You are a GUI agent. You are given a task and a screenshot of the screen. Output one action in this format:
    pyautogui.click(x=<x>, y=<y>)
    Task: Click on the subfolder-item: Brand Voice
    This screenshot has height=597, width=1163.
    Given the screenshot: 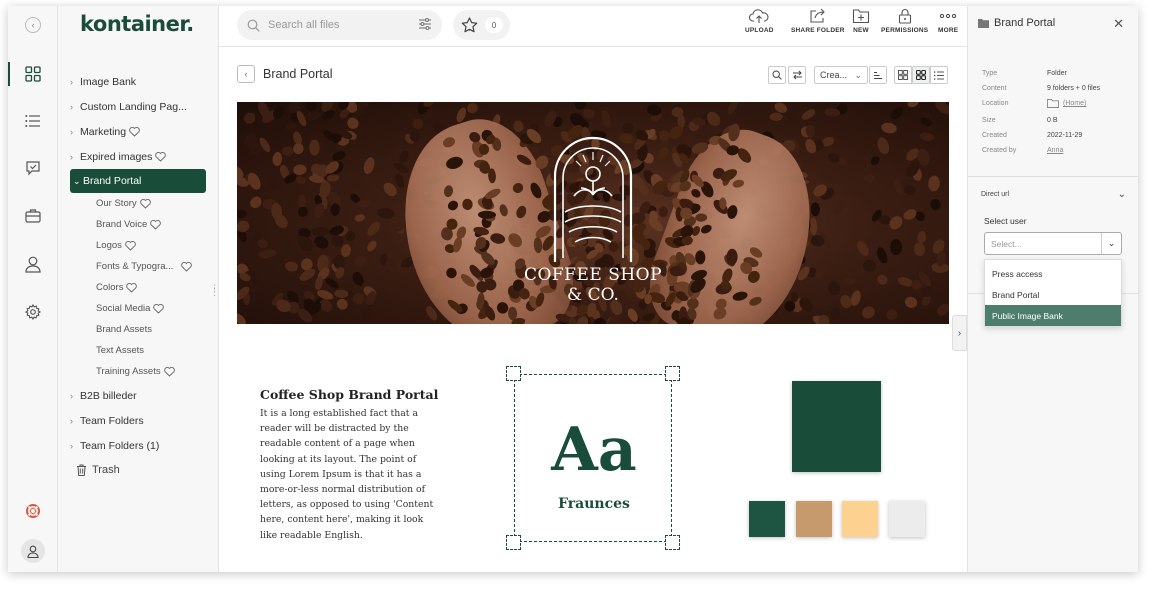 What is the action you would take?
    pyautogui.click(x=128, y=224)
    